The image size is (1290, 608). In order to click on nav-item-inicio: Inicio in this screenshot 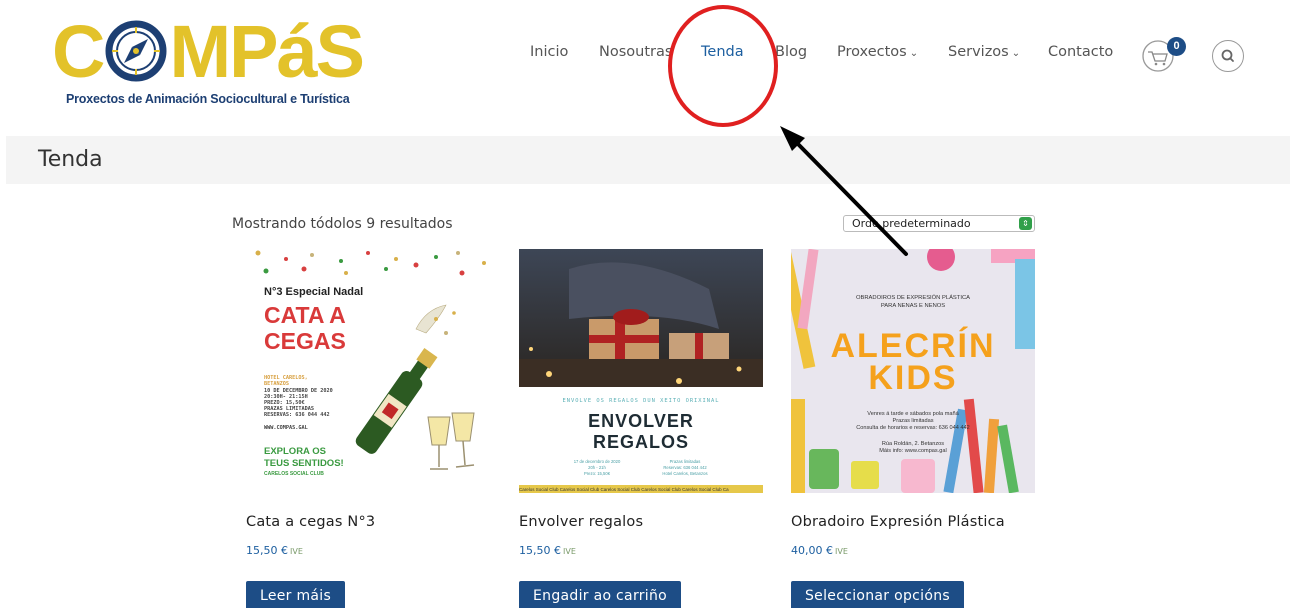, I will do `click(549, 52)`.